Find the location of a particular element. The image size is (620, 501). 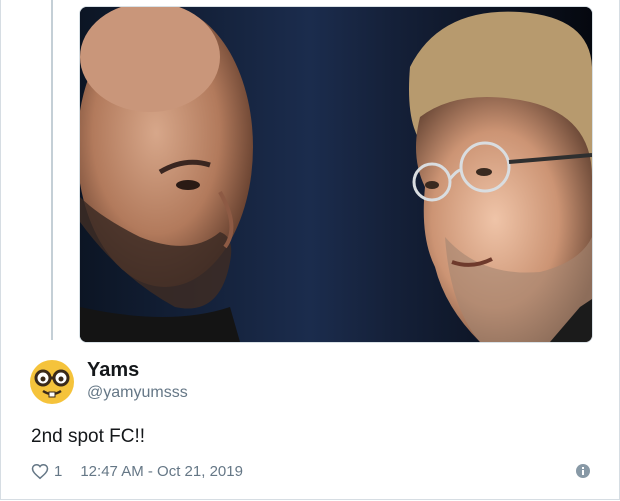

tweet-timestamp: 12:47 AM - Oct 21, 2019 is located at coordinates (161, 471).